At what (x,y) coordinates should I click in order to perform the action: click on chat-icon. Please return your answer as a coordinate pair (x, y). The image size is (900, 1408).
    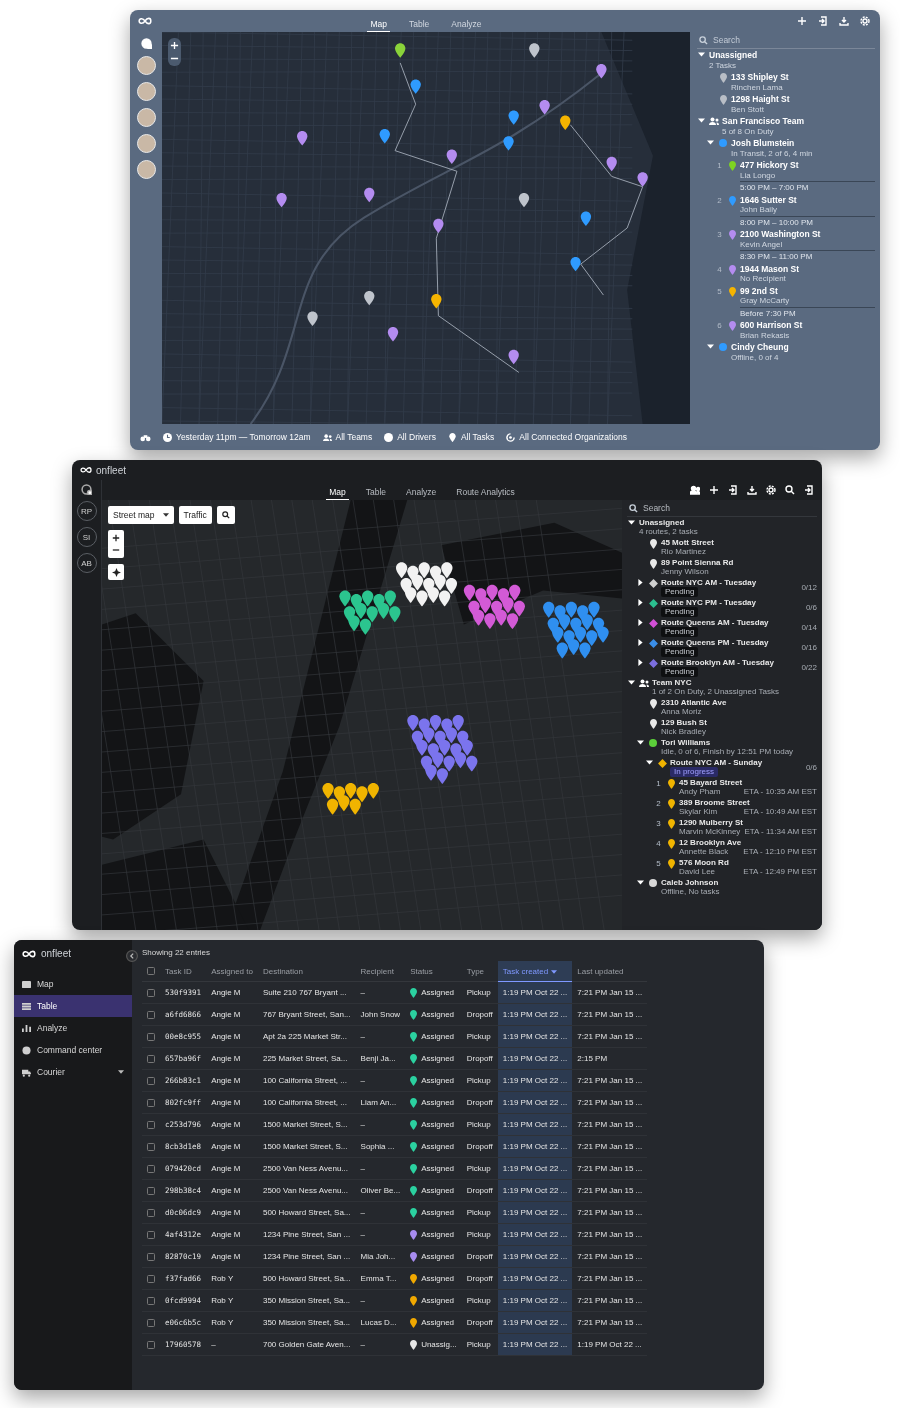
    Looking at the image, I should click on (86, 489).